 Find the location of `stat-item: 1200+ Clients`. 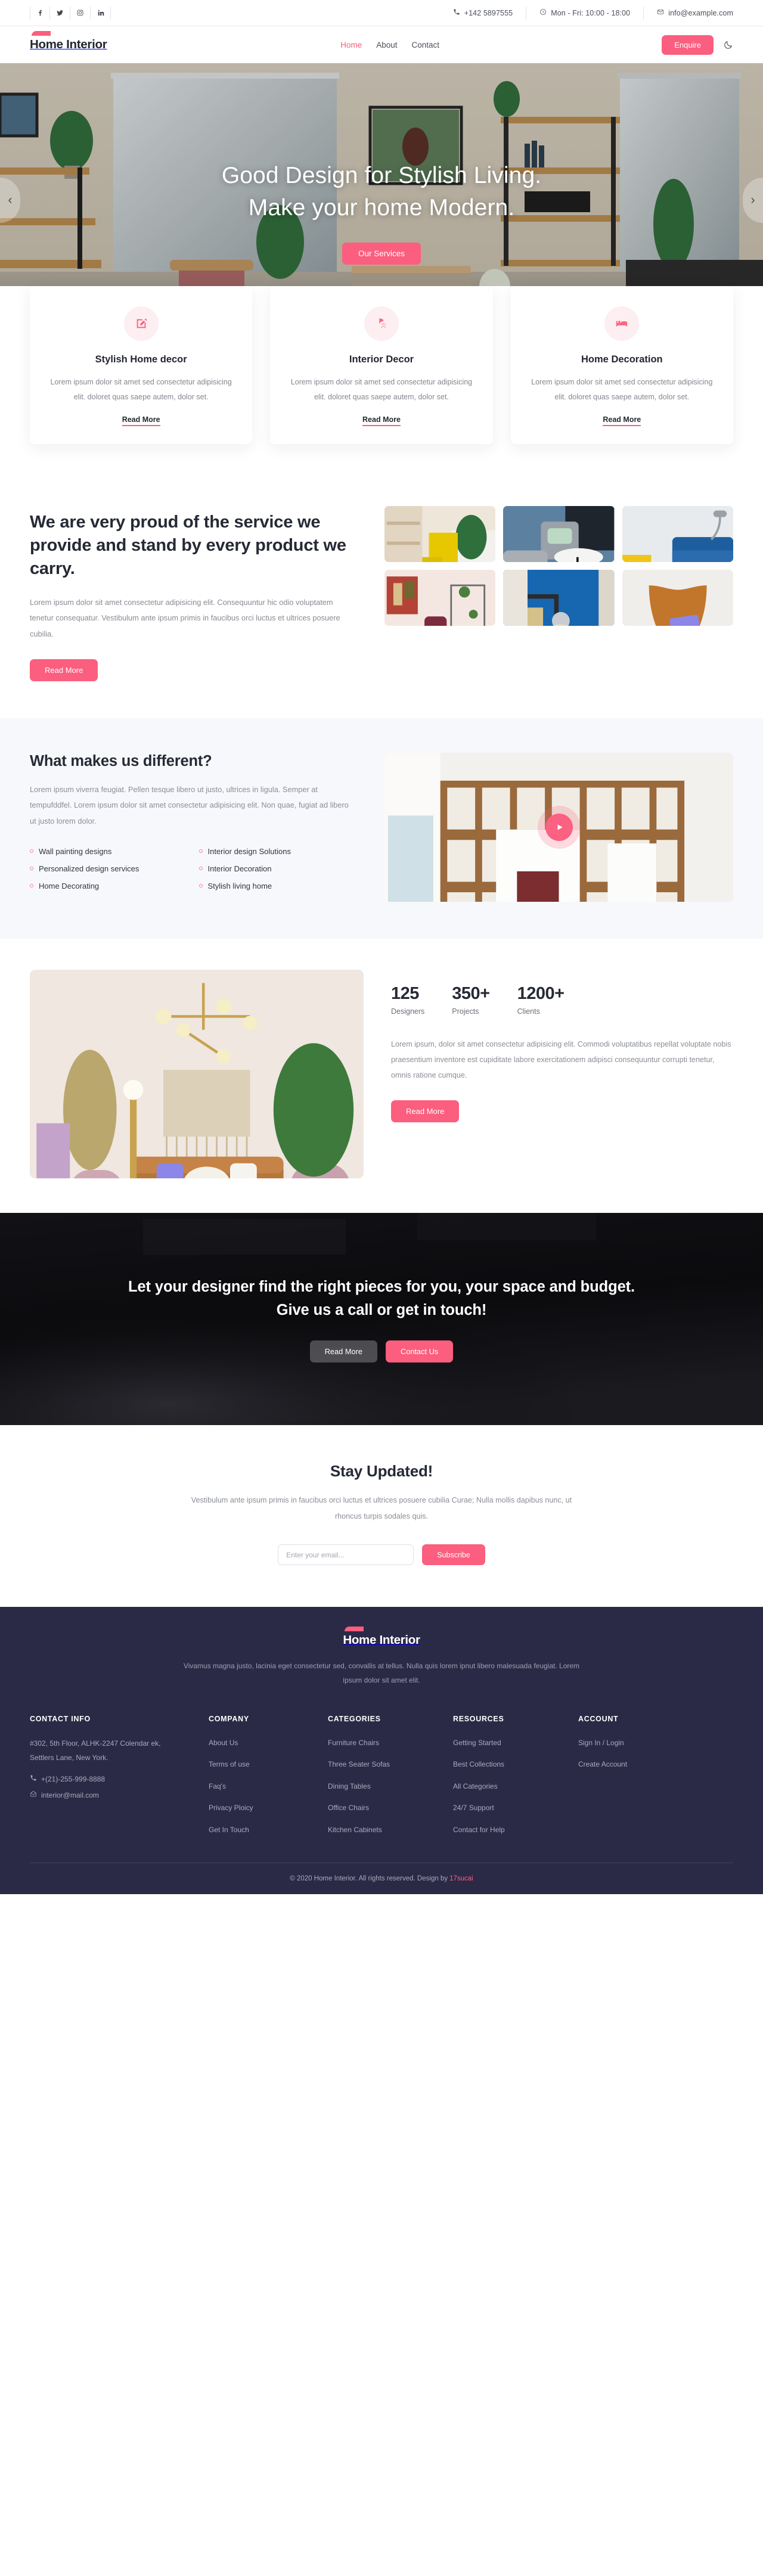

stat-item: 1200+ Clients is located at coordinates (541, 1000).